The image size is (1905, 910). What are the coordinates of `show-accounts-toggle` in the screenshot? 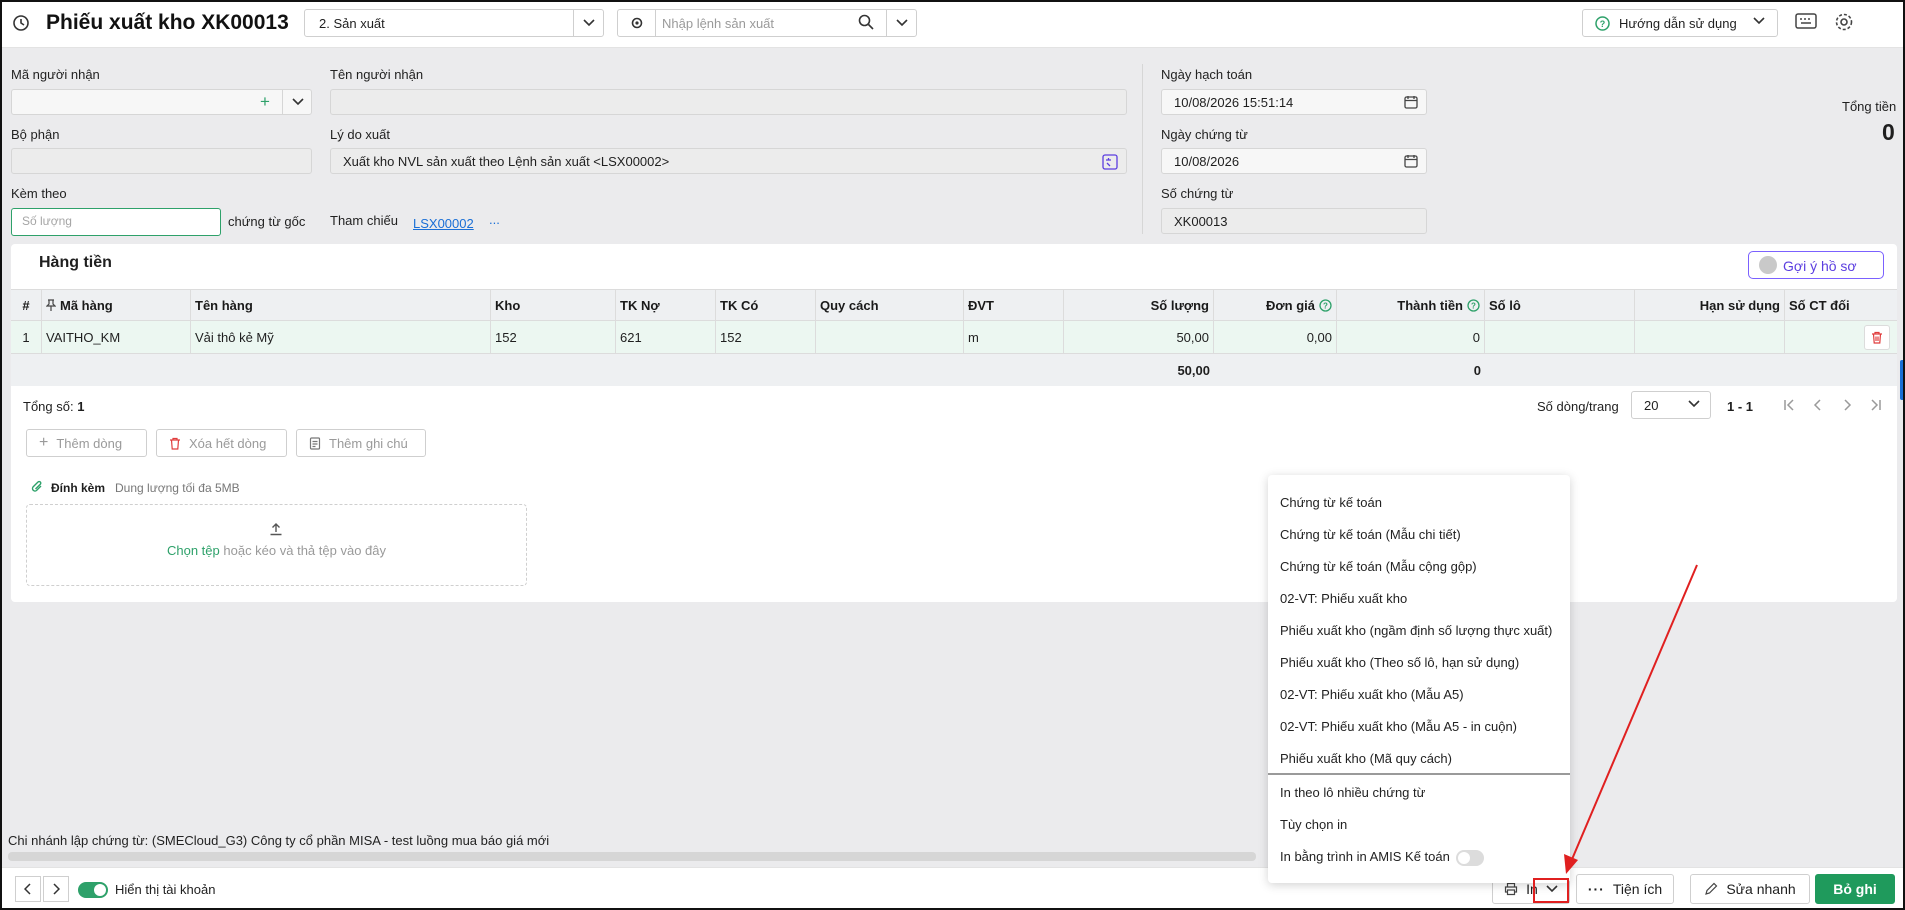 It's located at (93, 890).